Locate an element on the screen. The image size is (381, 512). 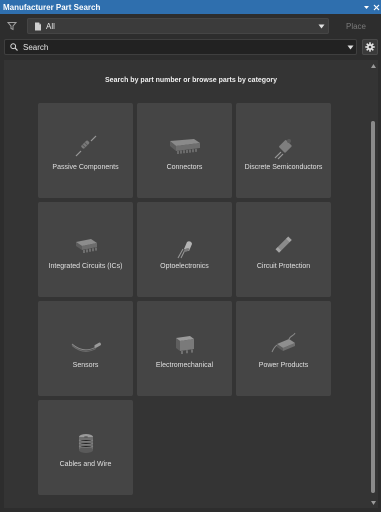
gear-icon is located at coordinates (370, 47).